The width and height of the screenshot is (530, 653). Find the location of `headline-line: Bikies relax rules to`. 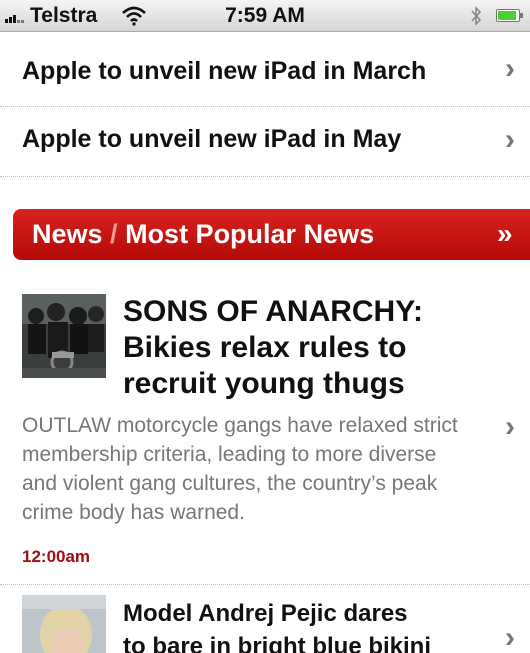

headline-line: Bikies relax rules to is located at coordinates (265, 347).